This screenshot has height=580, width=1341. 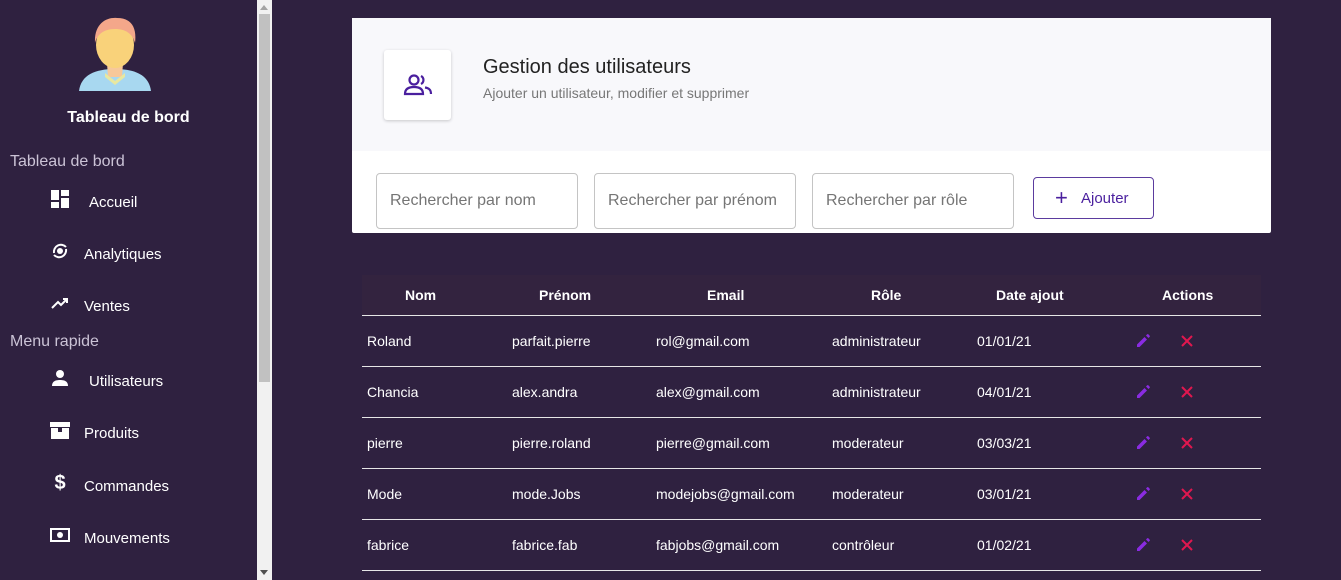 What do you see at coordinates (1061, 197) in the screenshot?
I see `plus-icon: +` at bounding box center [1061, 197].